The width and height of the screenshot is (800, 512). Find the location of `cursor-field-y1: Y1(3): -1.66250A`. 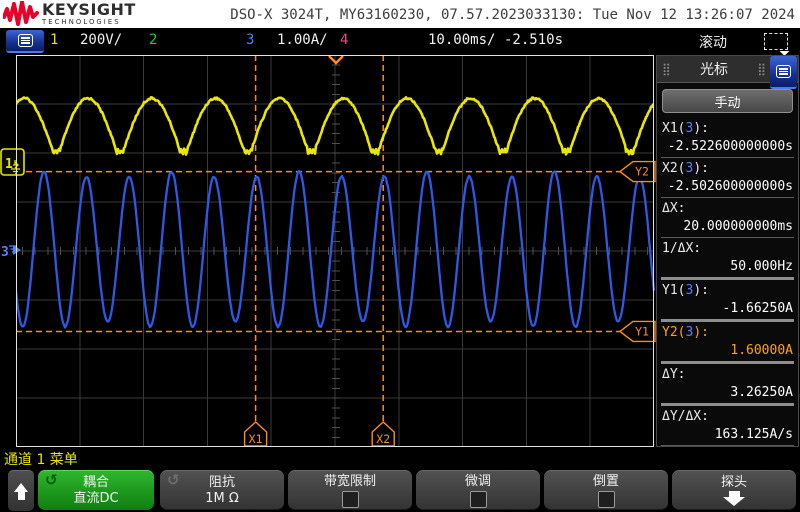

cursor-field-y1: Y1(3): -1.66250A is located at coordinates (727, 301).